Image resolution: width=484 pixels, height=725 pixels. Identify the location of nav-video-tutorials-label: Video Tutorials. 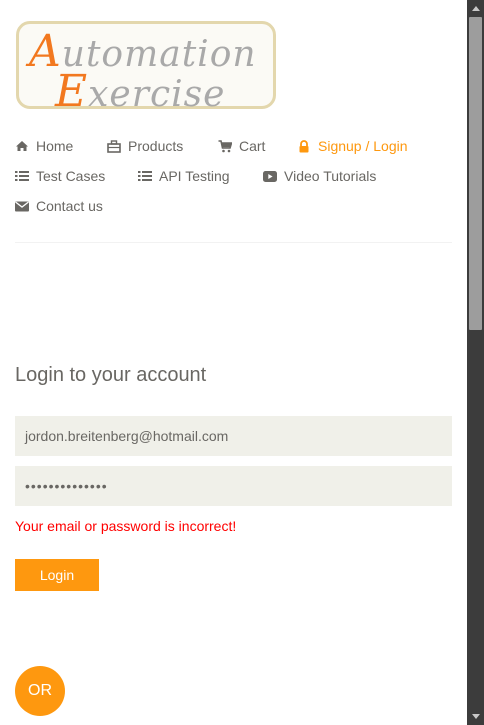
(330, 176).